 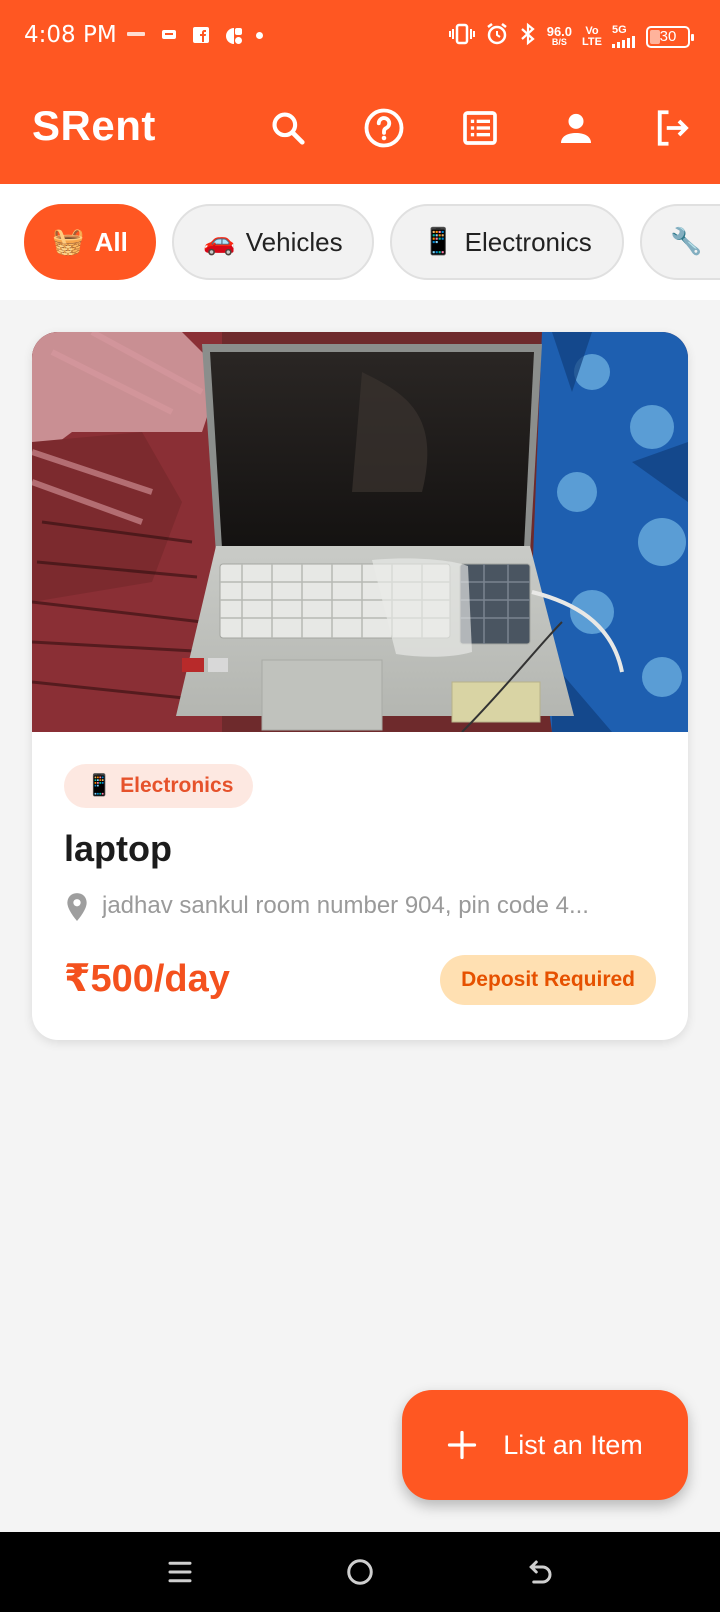 What do you see at coordinates (497, 36) in the screenshot?
I see `alarm-icon` at bounding box center [497, 36].